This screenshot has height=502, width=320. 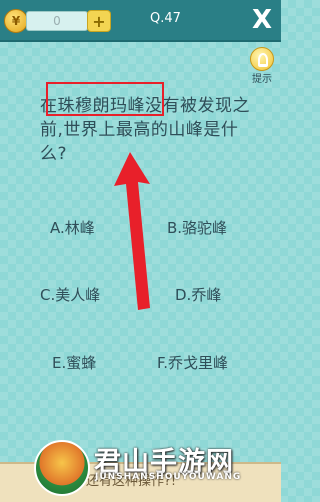 What do you see at coordinates (62, 468) in the screenshot?
I see `watermark-logo-icon` at bounding box center [62, 468].